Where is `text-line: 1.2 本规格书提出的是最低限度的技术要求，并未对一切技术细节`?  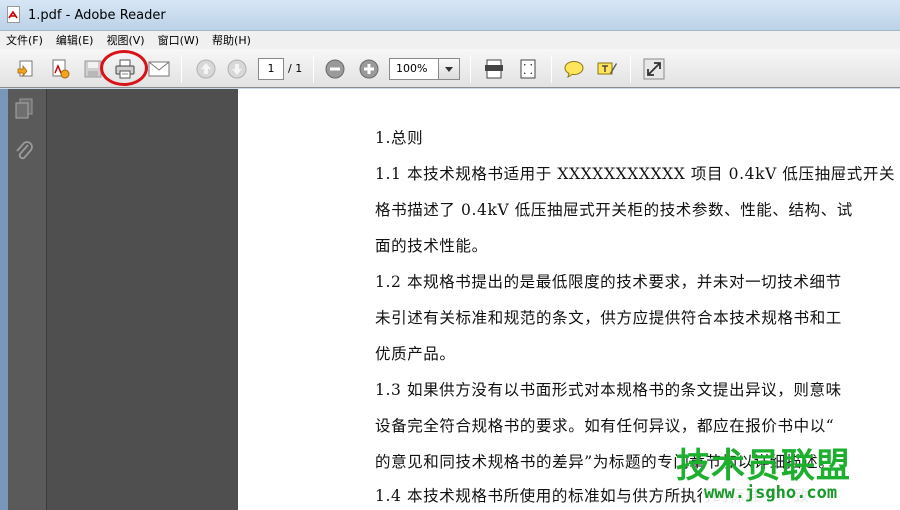 text-line: 1.2 本规格书提出的是最低限度的技术要求，并未对一切技术细节 is located at coordinates (608, 282).